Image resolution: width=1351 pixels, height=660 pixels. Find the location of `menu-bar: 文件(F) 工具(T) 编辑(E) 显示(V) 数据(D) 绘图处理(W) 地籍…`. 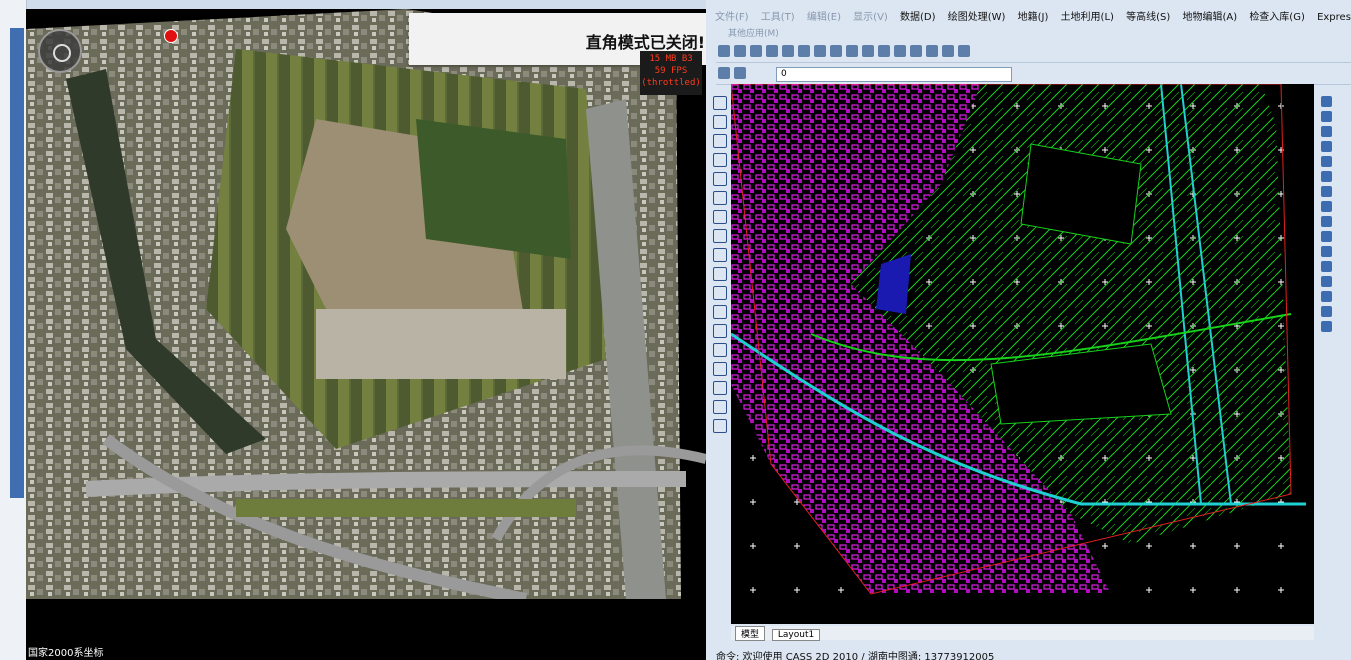

menu-bar: 文件(F) 工具(T) 编辑(E) 显示(V) 数据(D) 绘图处理(W) 地籍… is located at coordinates (1028, 17).